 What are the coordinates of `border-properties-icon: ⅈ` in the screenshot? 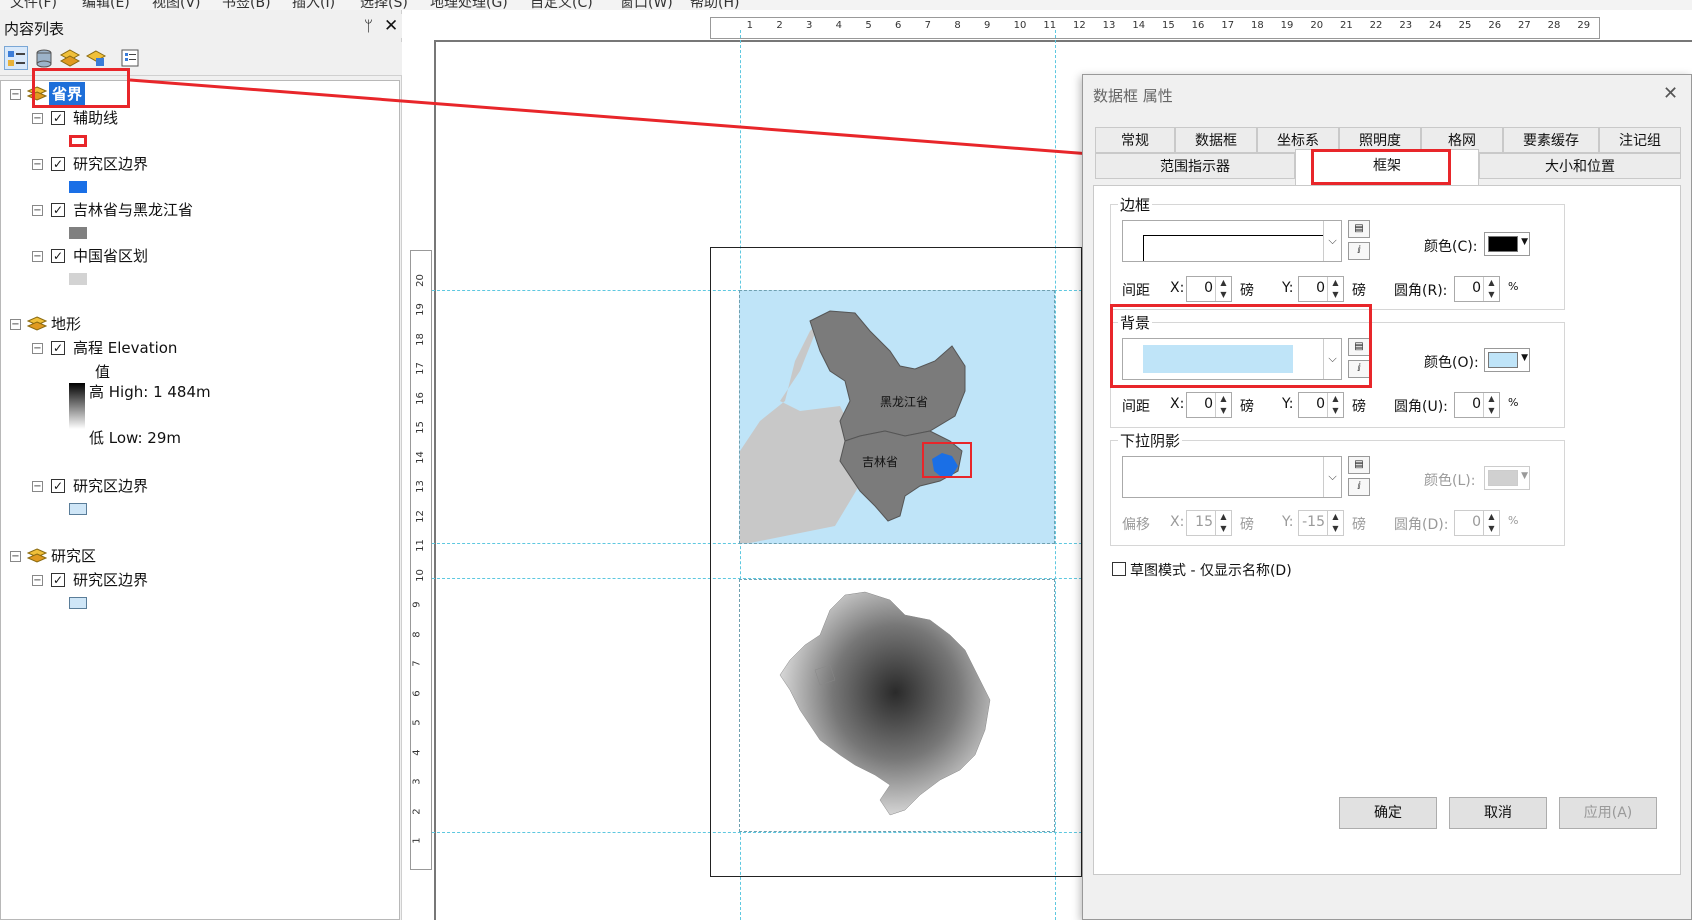 It's located at (1359, 251).